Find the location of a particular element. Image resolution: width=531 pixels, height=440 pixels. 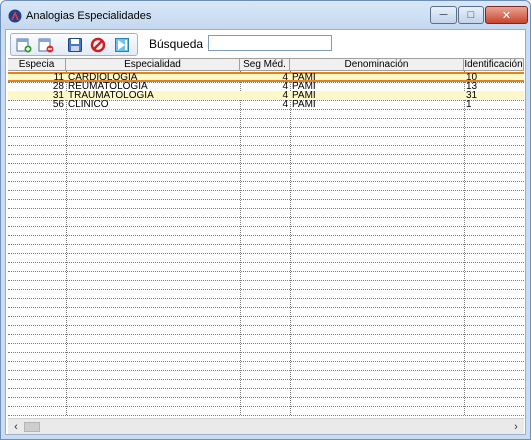

cell-identificacion: 31 is located at coordinates (494, 95).